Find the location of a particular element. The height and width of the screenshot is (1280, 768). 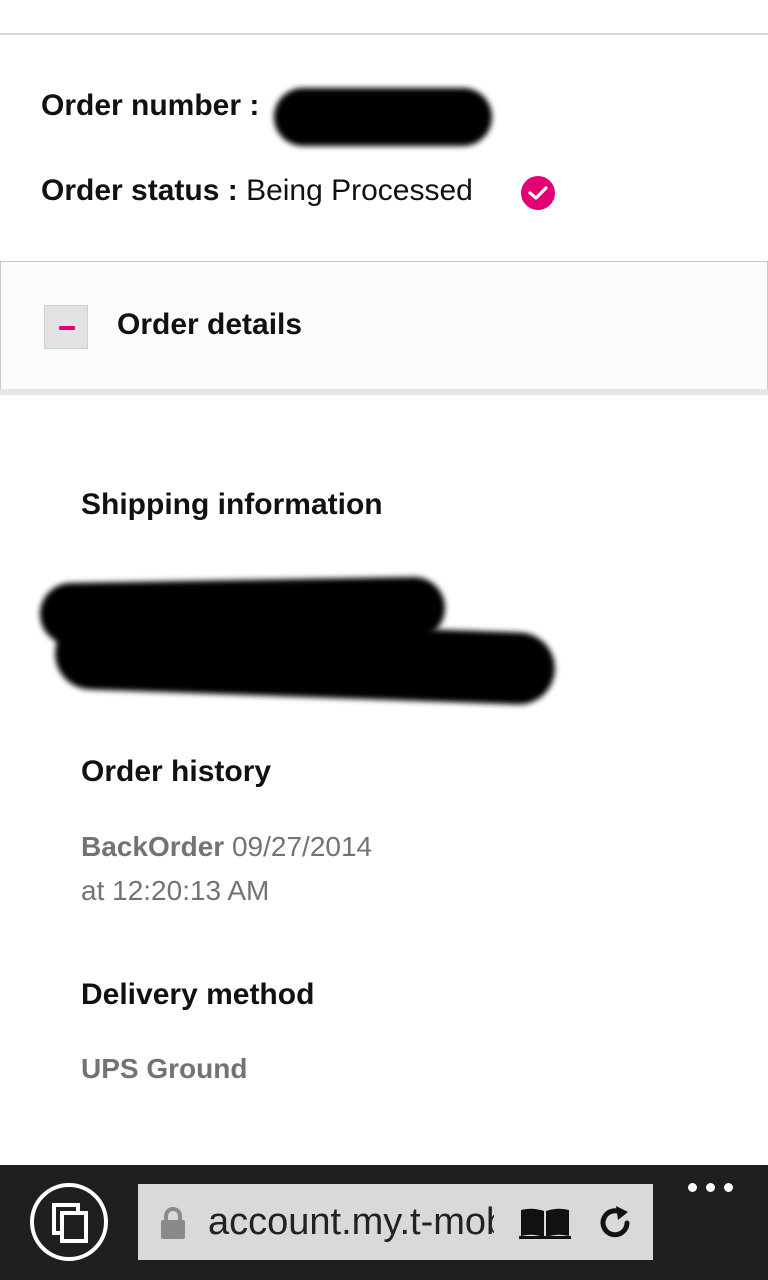

history-event: BackOrder is located at coordinates (153, 846).